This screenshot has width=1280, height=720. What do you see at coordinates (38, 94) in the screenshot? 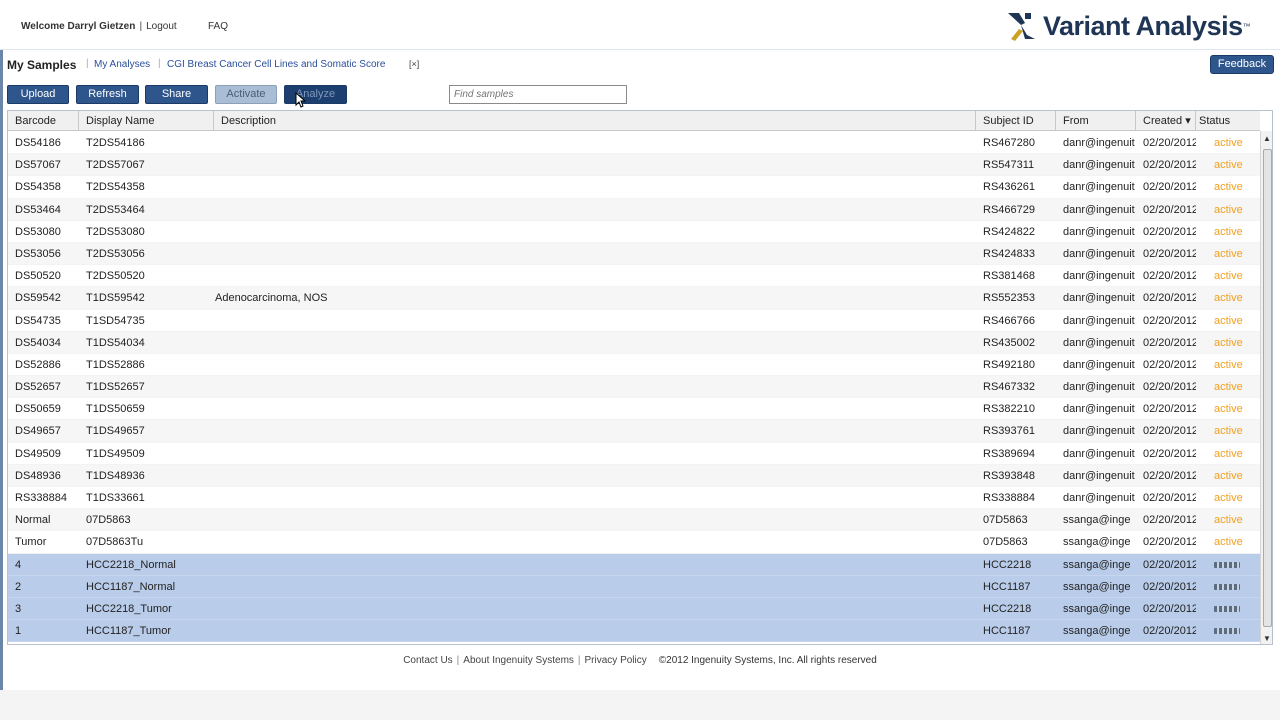
I see `upload-button: Upload` at bounding box center [38, 94].